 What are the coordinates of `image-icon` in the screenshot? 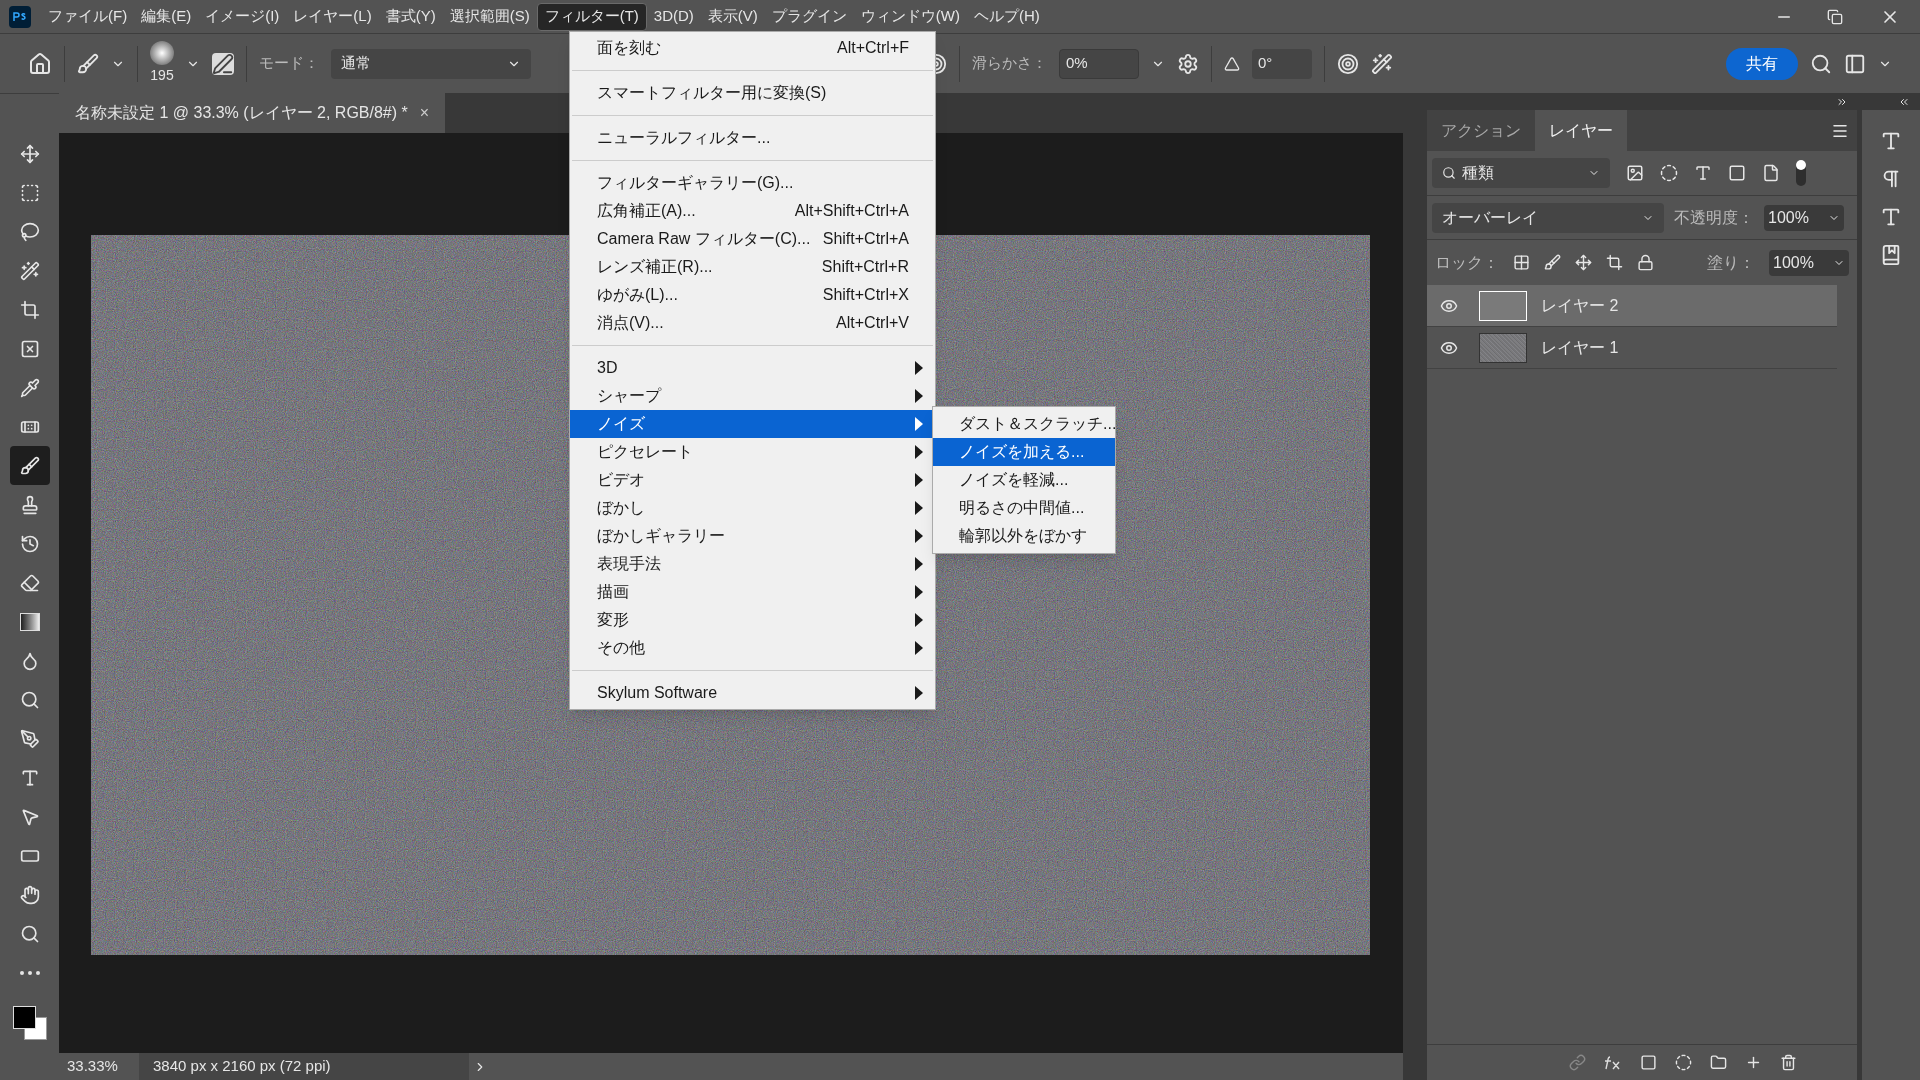 It's located at (1635, 173).